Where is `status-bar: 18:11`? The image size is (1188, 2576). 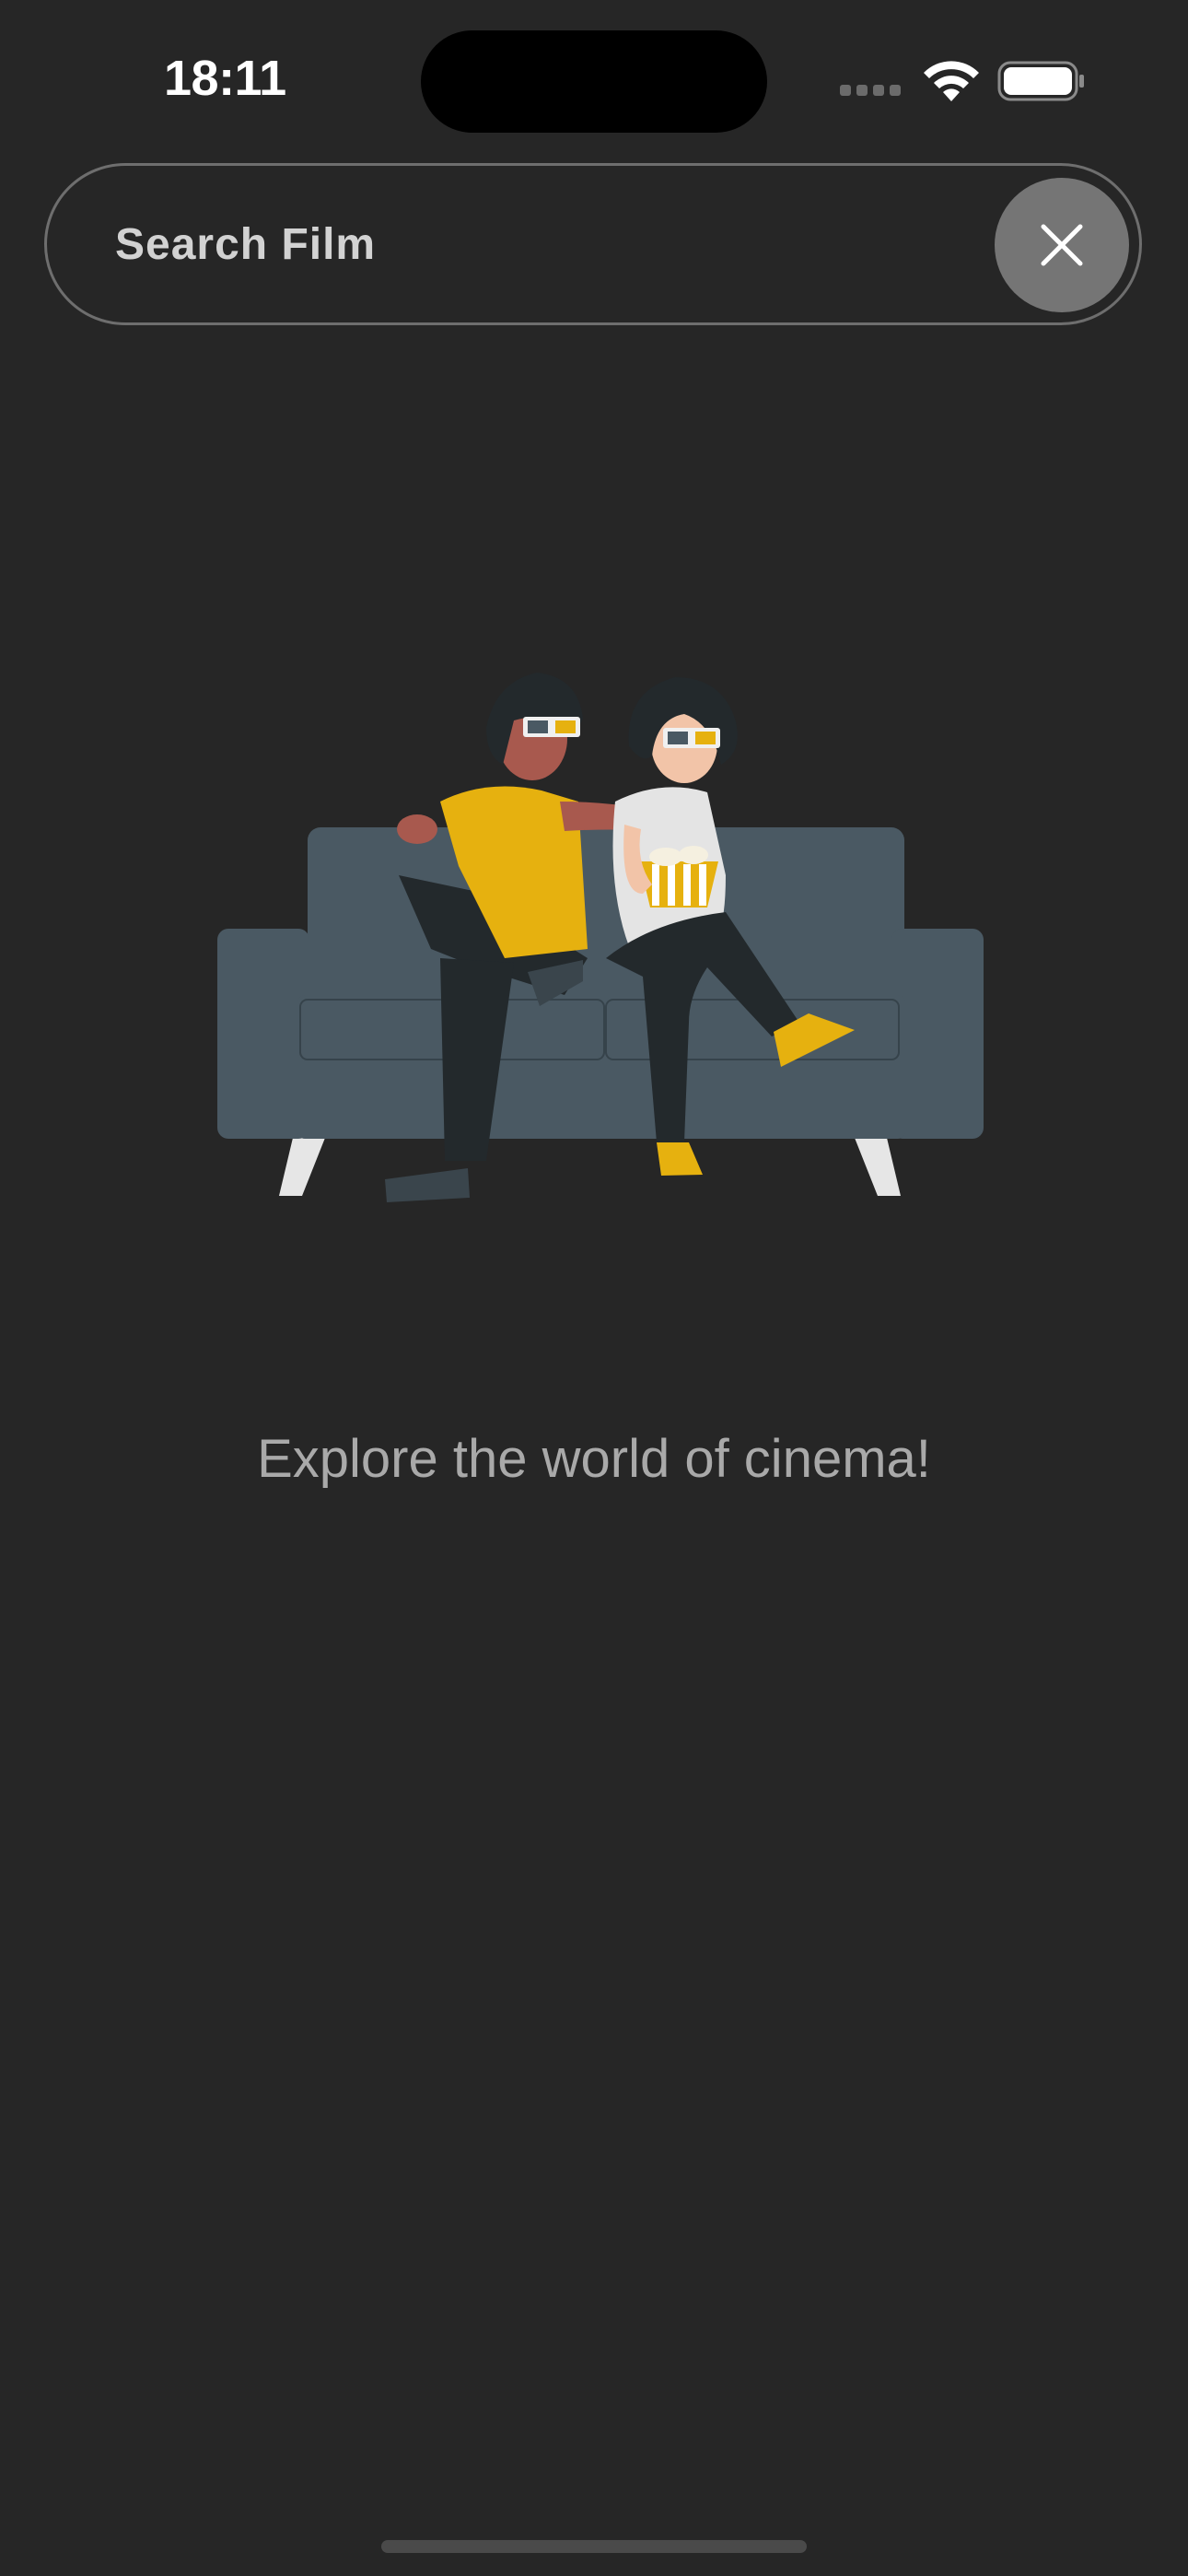
status-bar: 18:11 is located at coordinates (594, 78).